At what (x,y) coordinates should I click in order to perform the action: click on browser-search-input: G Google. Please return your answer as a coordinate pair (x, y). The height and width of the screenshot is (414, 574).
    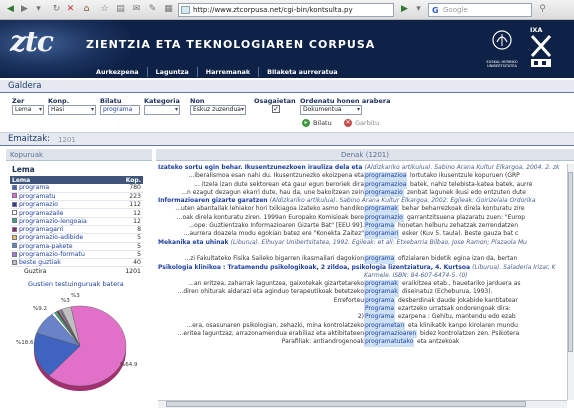
    Looking at the image, I should click on (480, 10).